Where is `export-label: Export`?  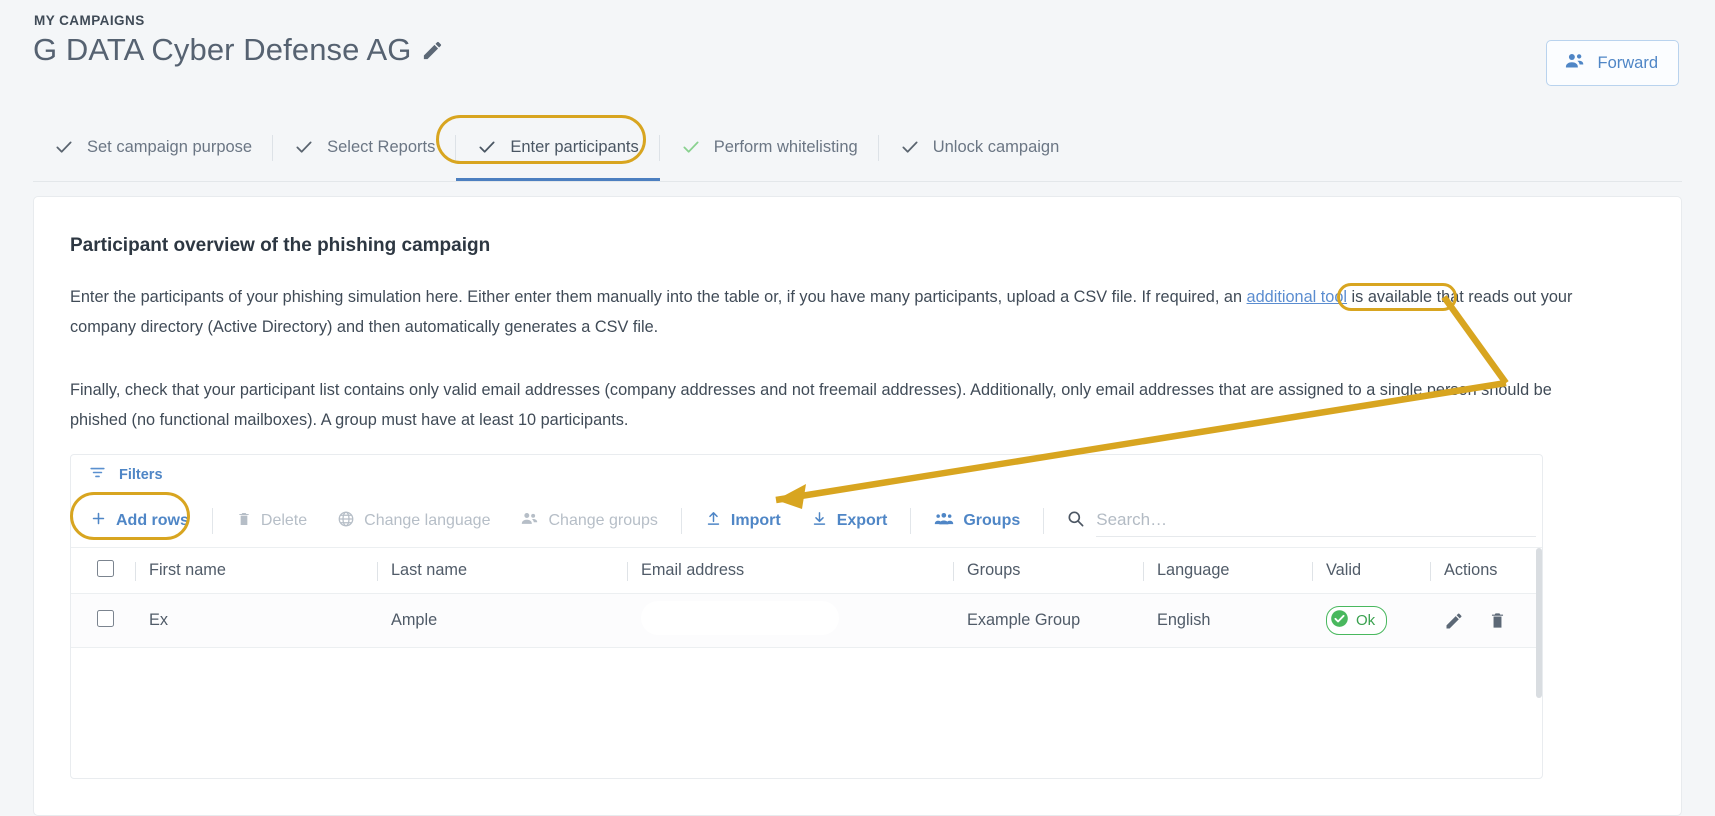 export-label: Export is located at coordinates (862, 520).